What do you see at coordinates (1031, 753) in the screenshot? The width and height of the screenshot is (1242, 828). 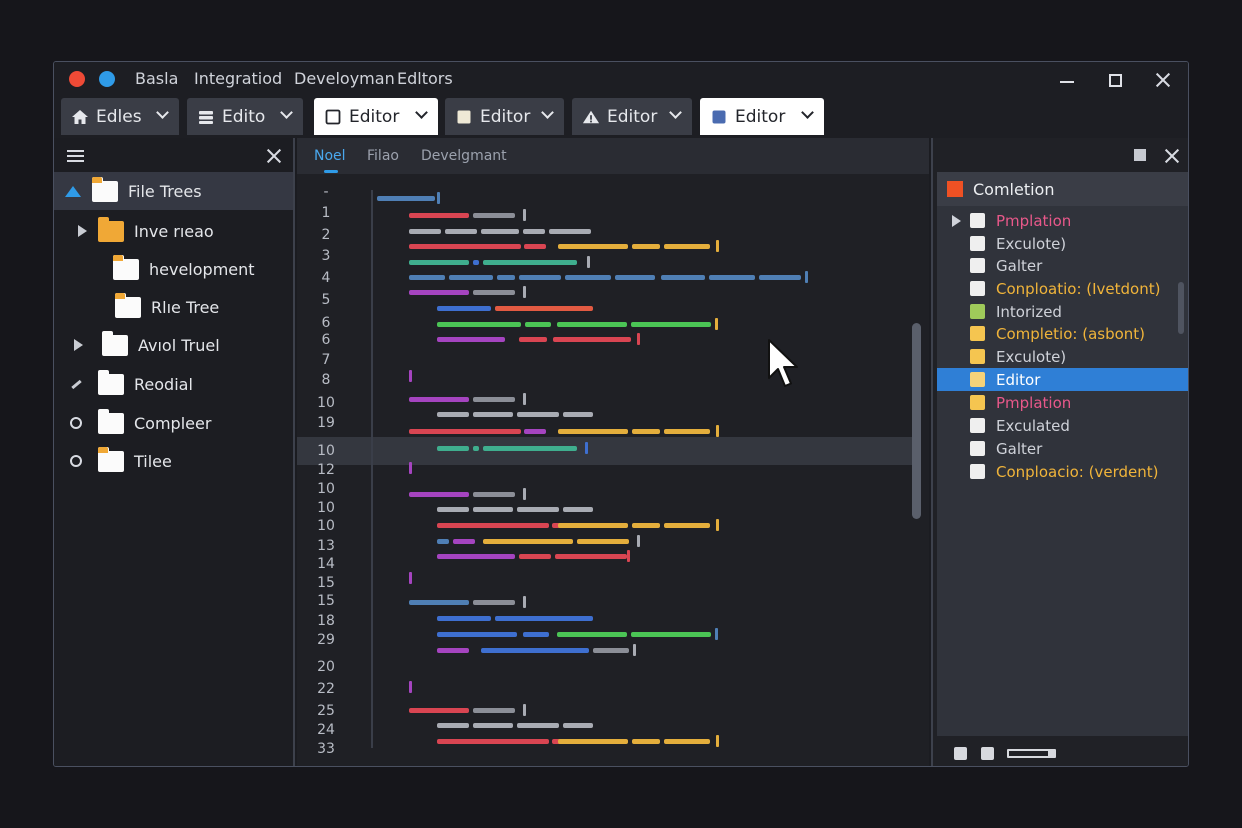 I see `footer-slider` at bounding box center [1031, 753].